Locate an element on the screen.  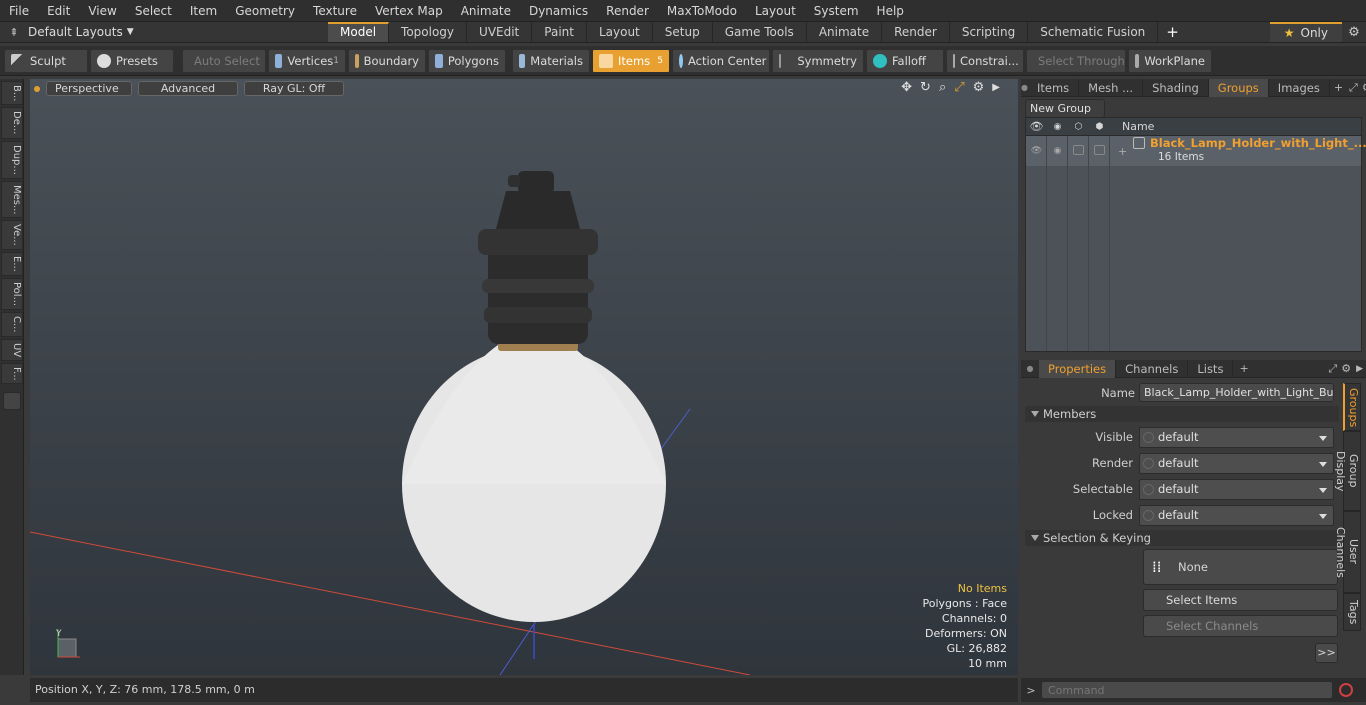
props-more-icon: ▶ is located at coordinates (1359, 369).